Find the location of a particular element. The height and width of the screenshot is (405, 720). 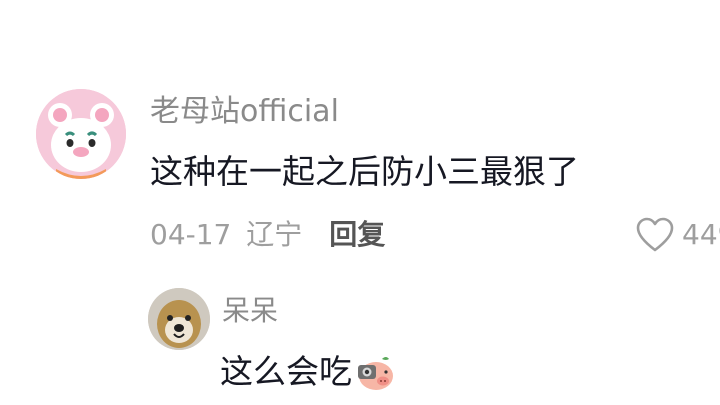

dog-face-avatar-icon is located at coordinates (179, 319).